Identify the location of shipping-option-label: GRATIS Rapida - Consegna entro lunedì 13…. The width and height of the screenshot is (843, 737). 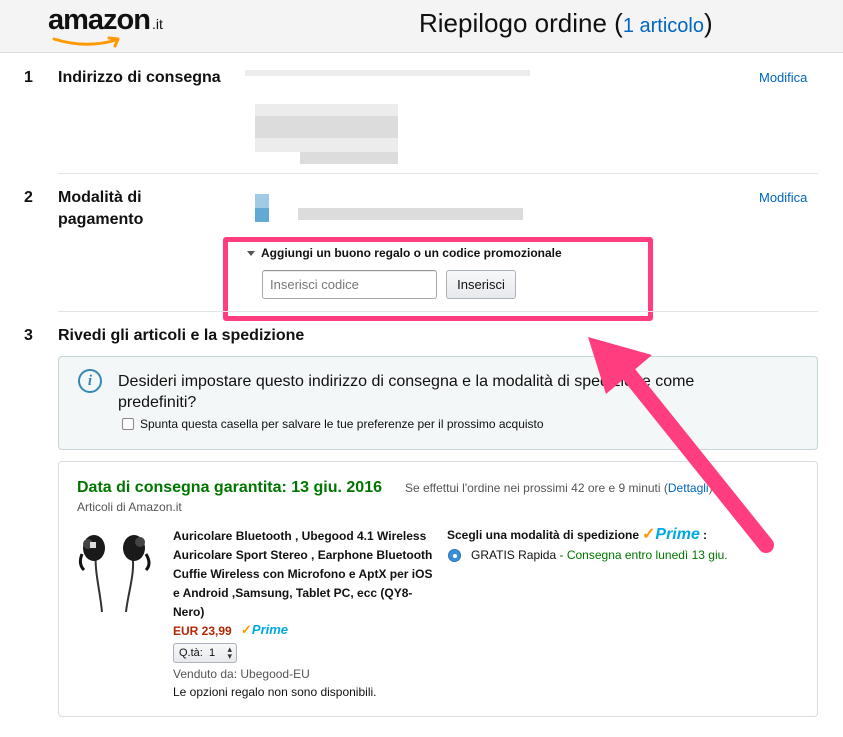
(599, 555).